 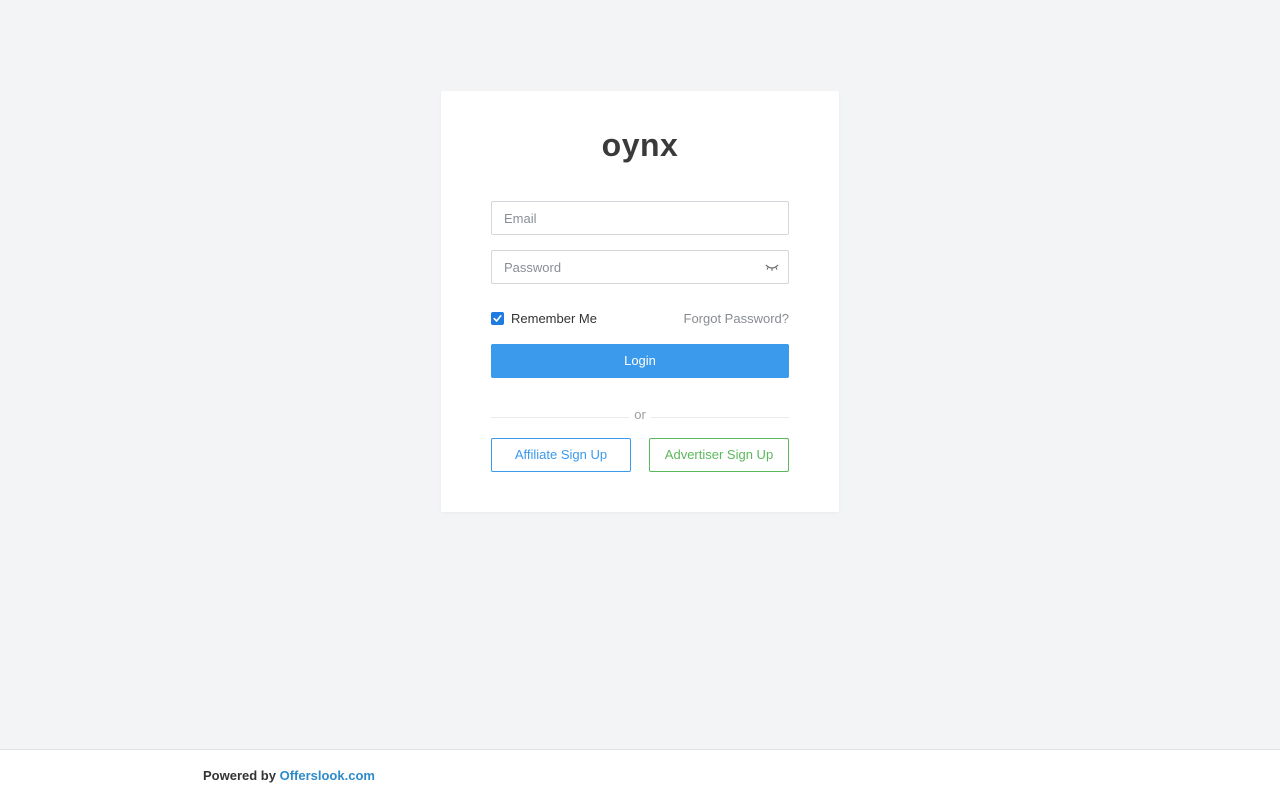 What do you see at coordinates (239, 775) in the screenshot?
I see `powered-by-label: Powered by` at bounding box center [239, 775].